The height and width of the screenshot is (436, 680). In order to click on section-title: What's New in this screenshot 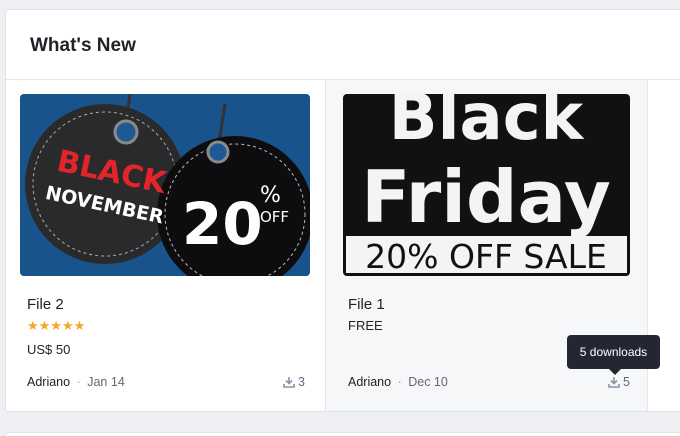, I will do `click(83, 45)`.